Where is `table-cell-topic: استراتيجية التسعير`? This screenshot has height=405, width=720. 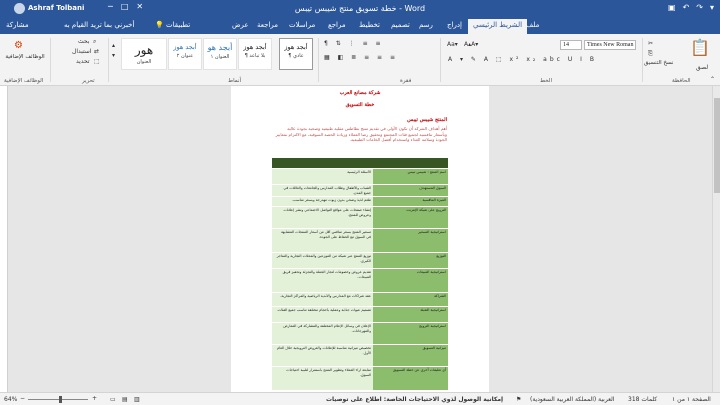
table-cell-topic: استراتيجية التسعير is located at coordinates (411, 232).